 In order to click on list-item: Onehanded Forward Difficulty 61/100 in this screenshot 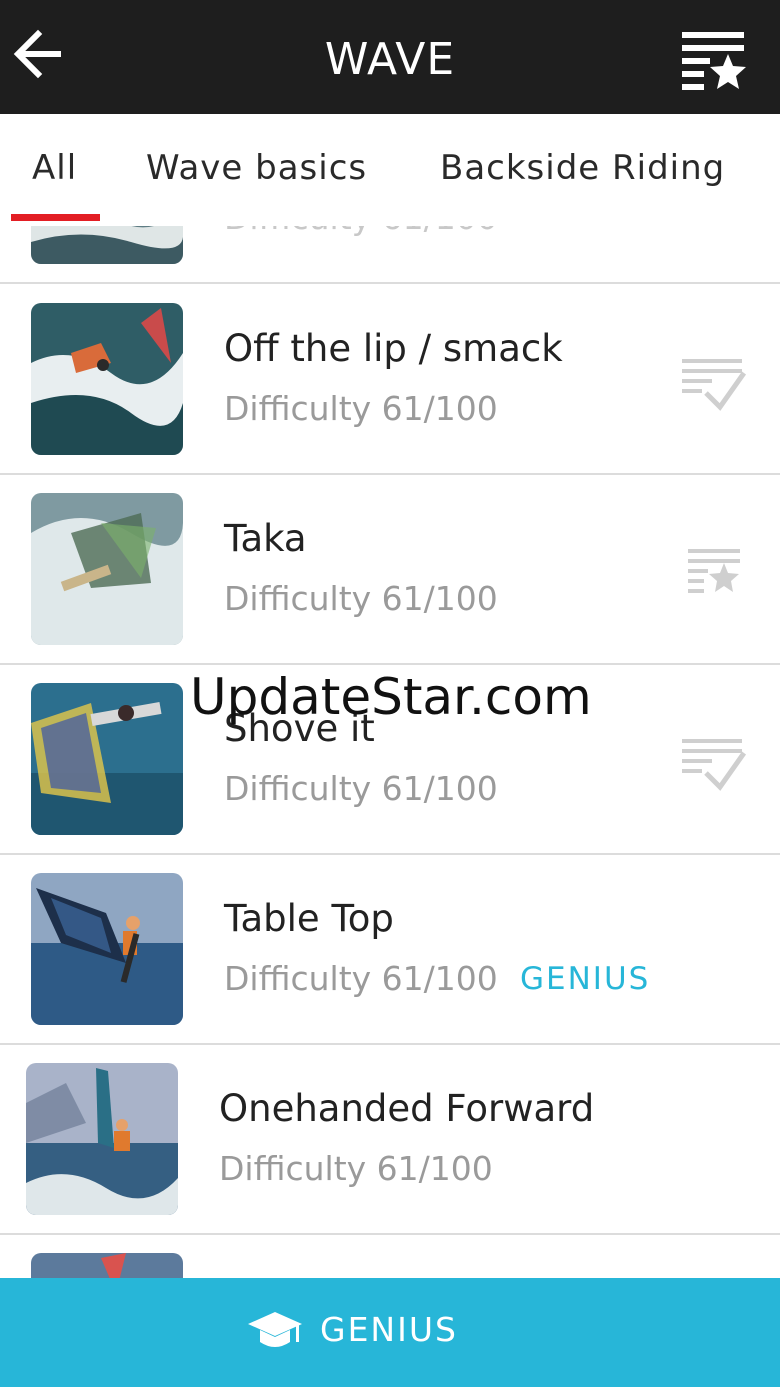, I will do `click(390, 1140)`.